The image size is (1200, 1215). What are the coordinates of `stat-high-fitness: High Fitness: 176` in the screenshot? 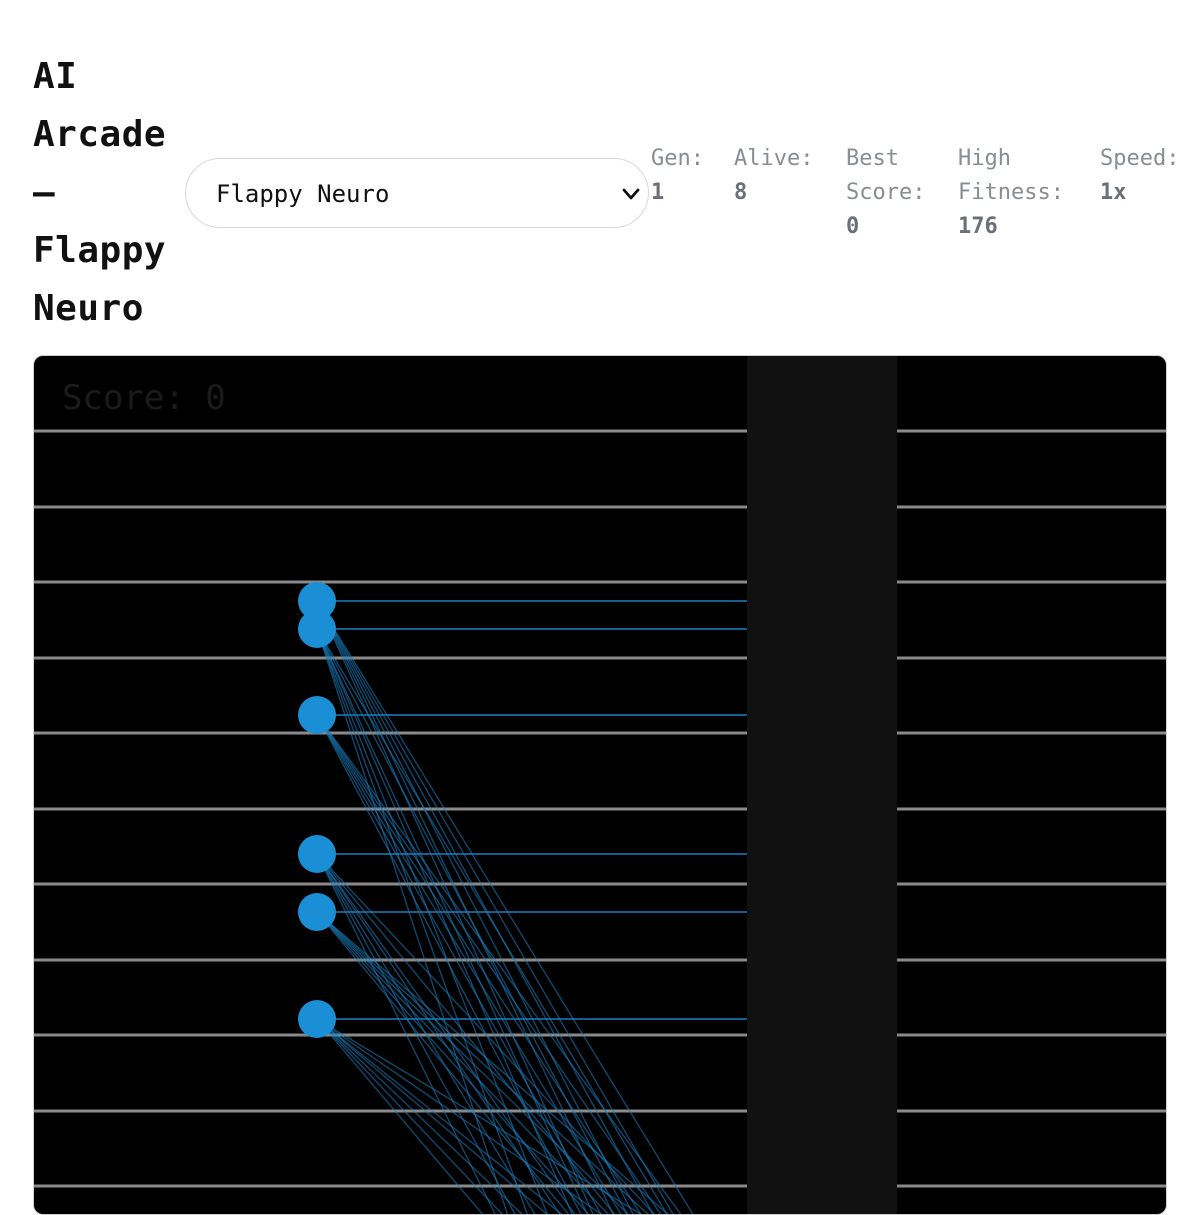 It's located at (1011, 193).